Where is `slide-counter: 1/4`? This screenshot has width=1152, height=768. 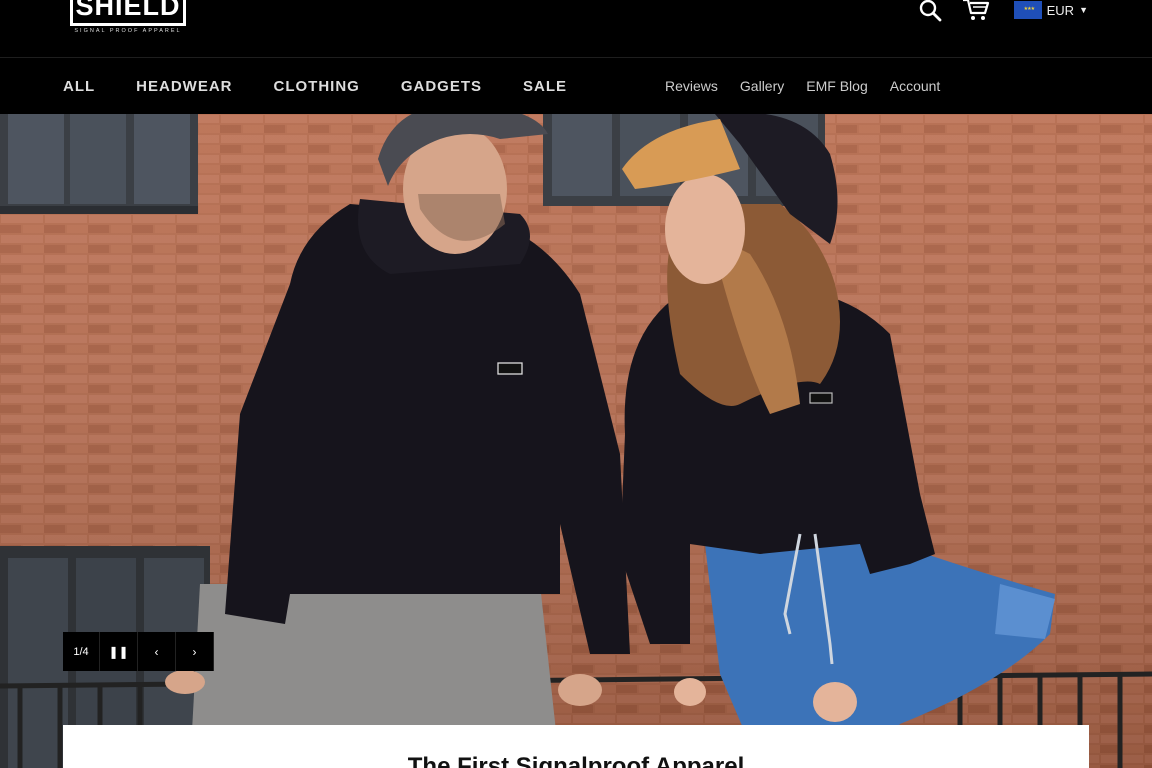
slide-counter: 1/4 is located at coordinates (81, 651).